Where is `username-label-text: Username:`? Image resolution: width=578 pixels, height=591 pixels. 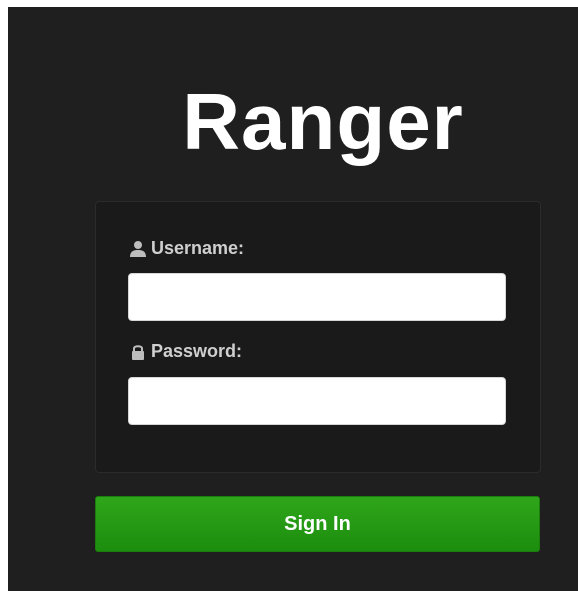 username-label-text: Username: is located at coordinates (198, 248).